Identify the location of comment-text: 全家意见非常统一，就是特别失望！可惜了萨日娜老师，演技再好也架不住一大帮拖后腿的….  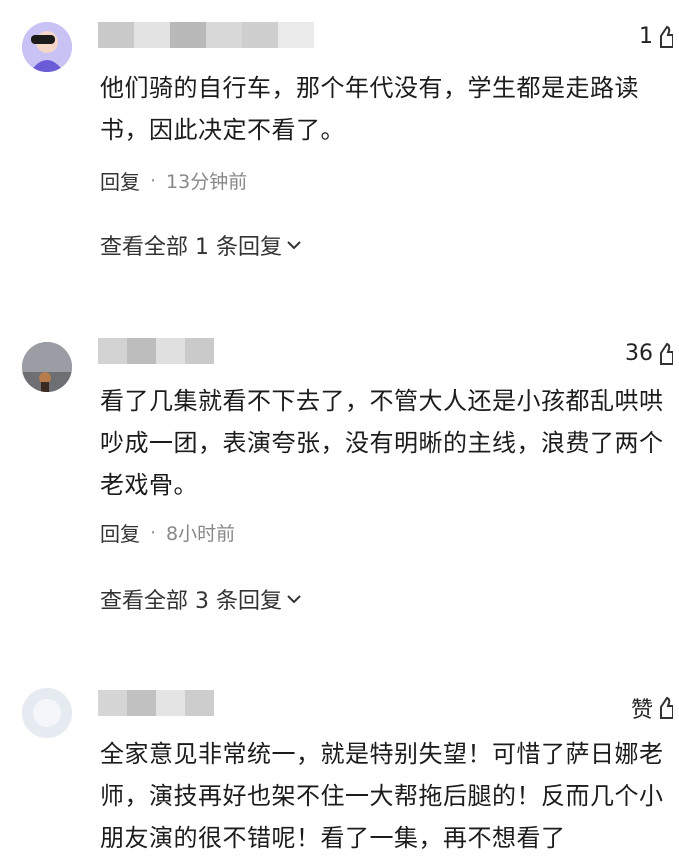
(382, 796).